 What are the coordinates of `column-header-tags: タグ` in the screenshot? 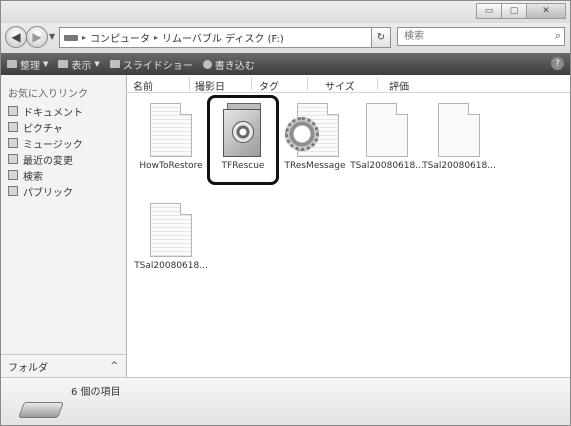 It's located at (269, 85).